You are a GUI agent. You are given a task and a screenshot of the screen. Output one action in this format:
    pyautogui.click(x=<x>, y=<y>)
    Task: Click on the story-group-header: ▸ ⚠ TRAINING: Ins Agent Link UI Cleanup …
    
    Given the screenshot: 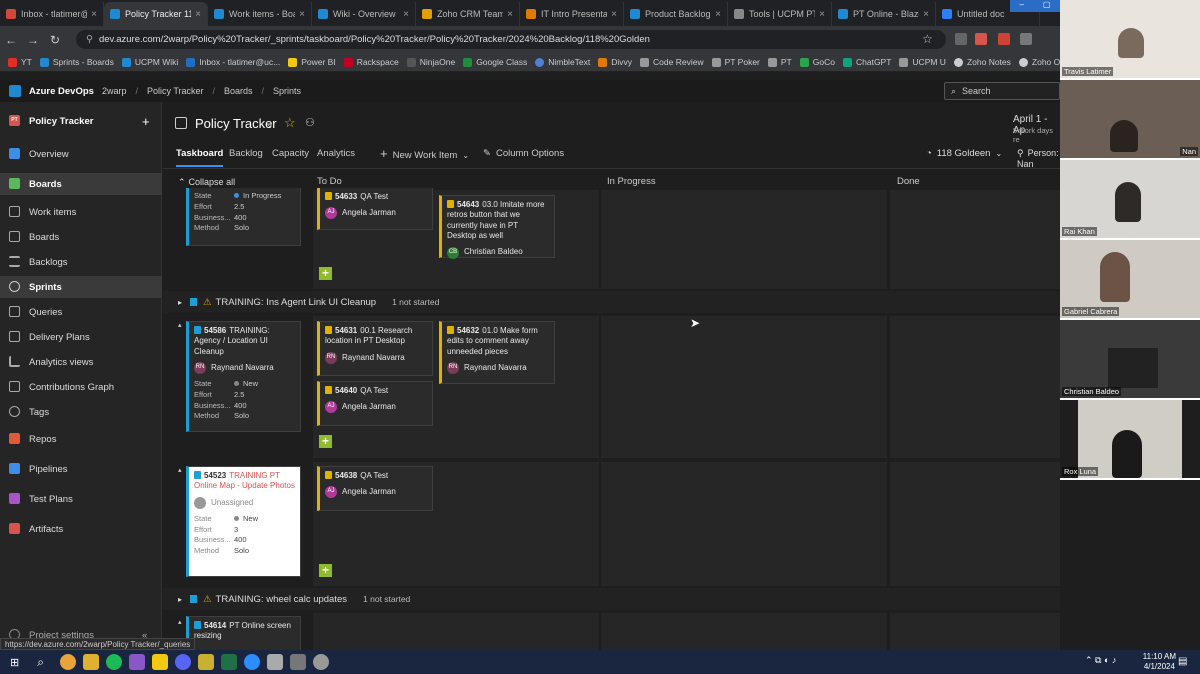 What is the action you would take?
    pyautogui.click(x=611, y=302)
    